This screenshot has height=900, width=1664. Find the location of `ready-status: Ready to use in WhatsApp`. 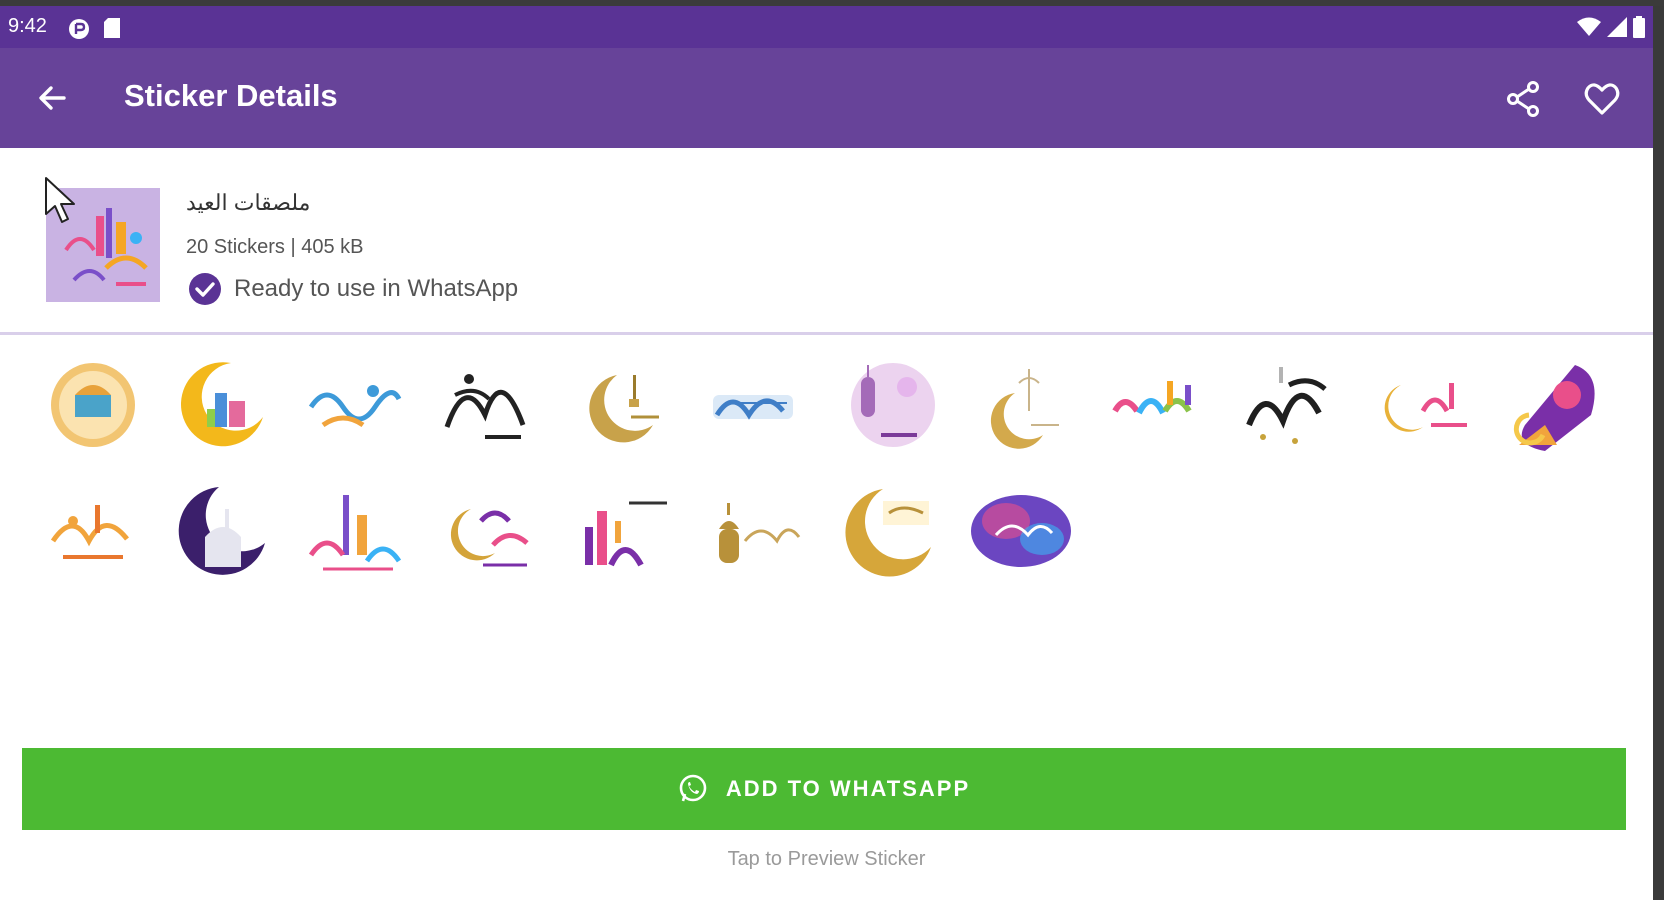

ready-status: Ready to use in WhatsApp is located at coordinates (353, 289).